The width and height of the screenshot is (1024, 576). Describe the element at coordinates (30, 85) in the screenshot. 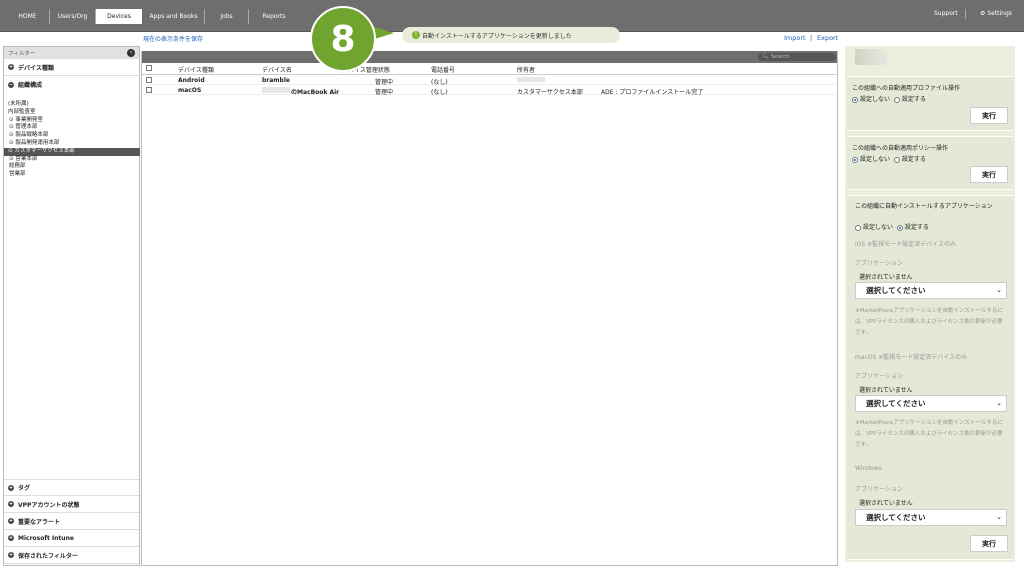

I see `section-label: 組織構成` at that location.